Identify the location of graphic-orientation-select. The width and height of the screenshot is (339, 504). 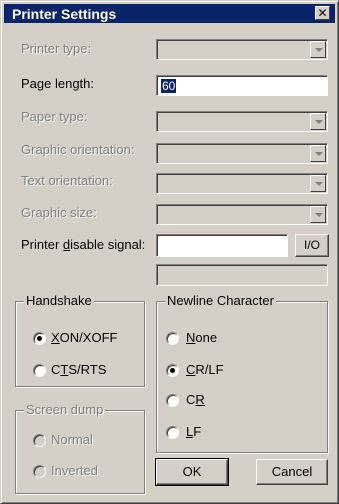
(242, 153).